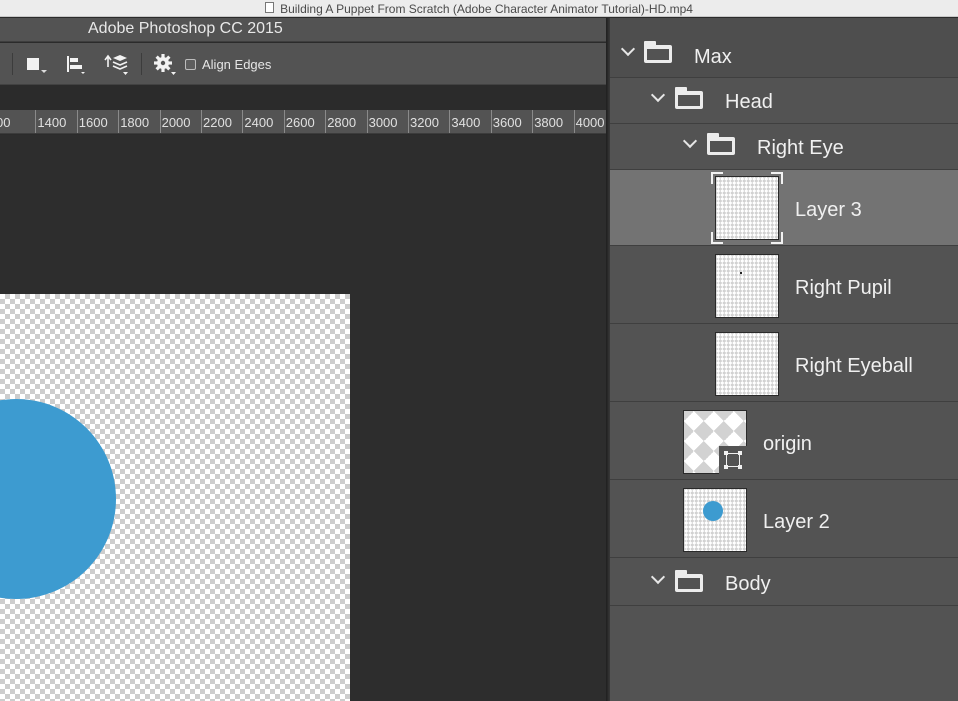 The width and height of the screenshot is (958, 701). What do you see at coordinates (784, 208) in the screenshot?
I see `layer-row-layer-3: Layer 3` at bounding box center [784, 208].